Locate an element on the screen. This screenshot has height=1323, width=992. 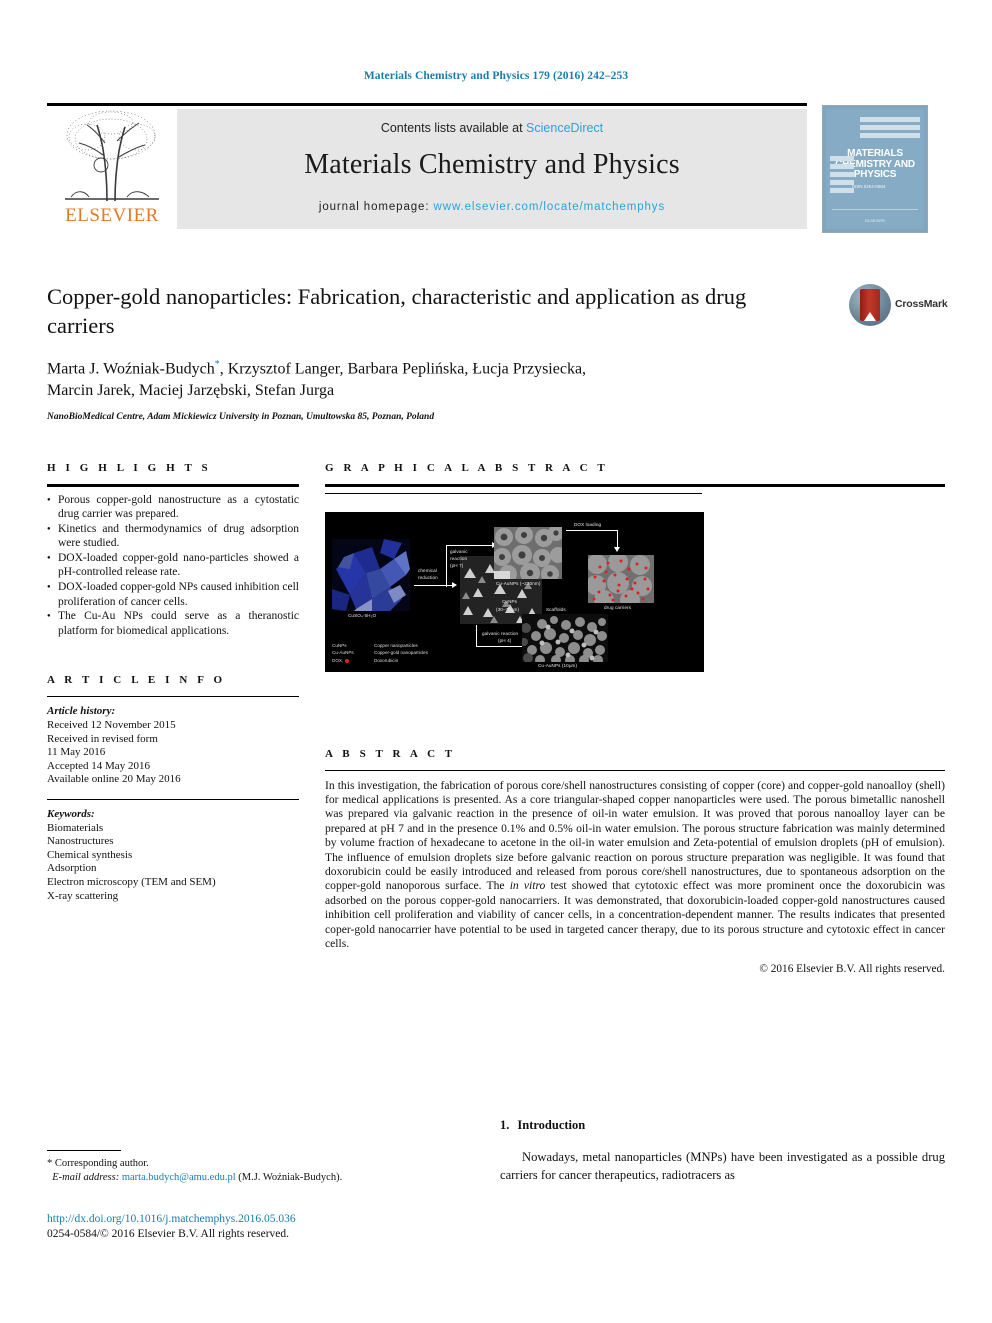
ga-arrow-ph7-horizontal is located at coordinates (469, 545).